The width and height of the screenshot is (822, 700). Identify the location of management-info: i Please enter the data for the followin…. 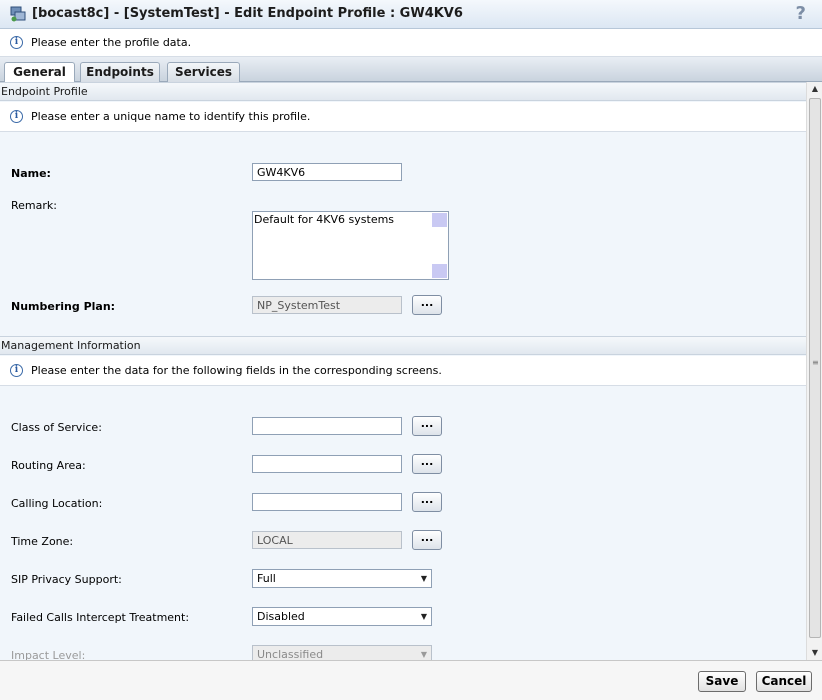
(403, 371).